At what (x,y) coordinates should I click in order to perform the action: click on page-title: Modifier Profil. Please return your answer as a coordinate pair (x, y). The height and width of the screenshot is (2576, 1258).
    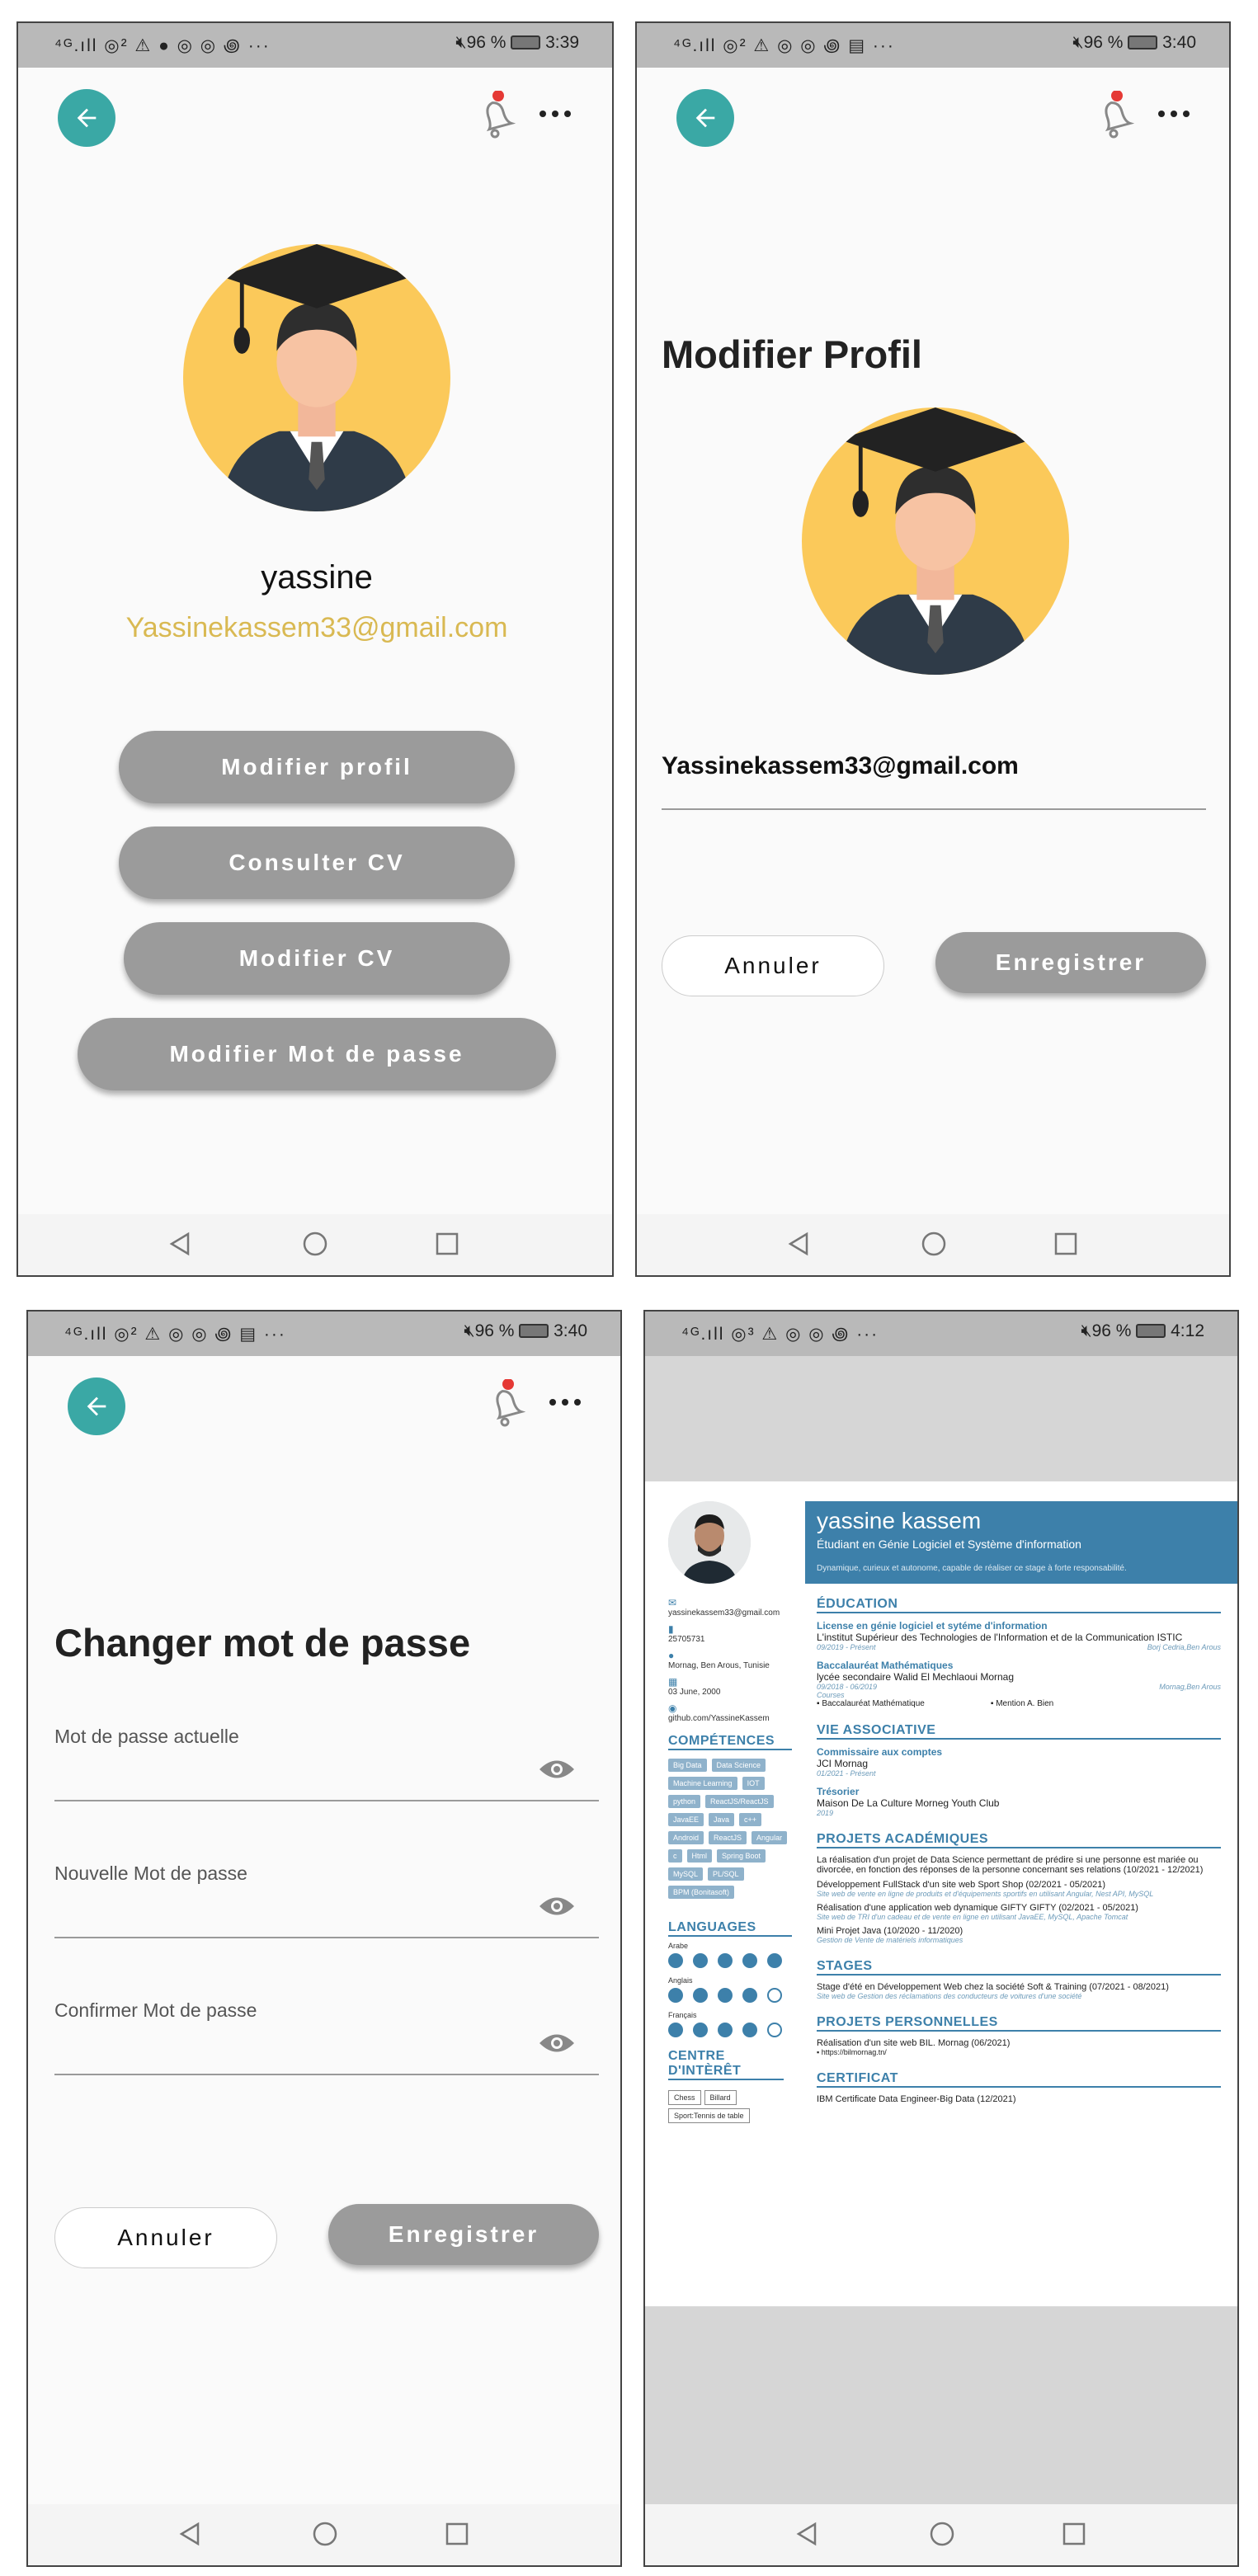
    Looking at the image, I should click on (792, 354).